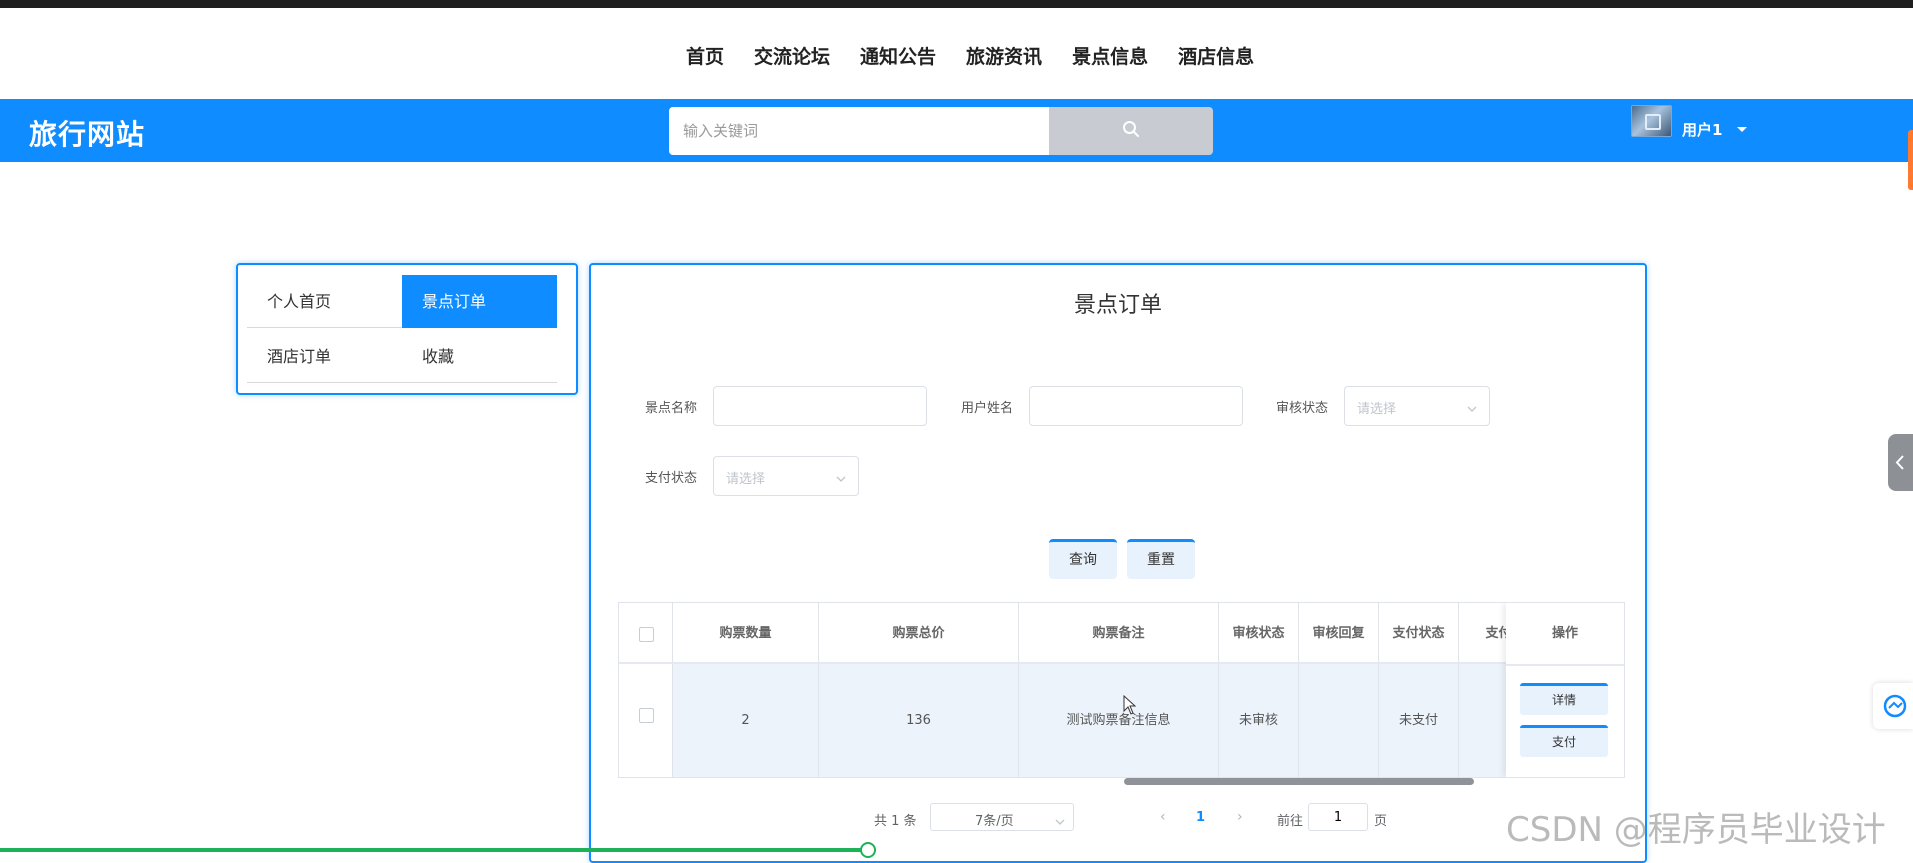 The image size is (1913, 863). Describe the element at coordinates (1419, 633) in the screenshot. I see `column-header: 支付状态` at that location.